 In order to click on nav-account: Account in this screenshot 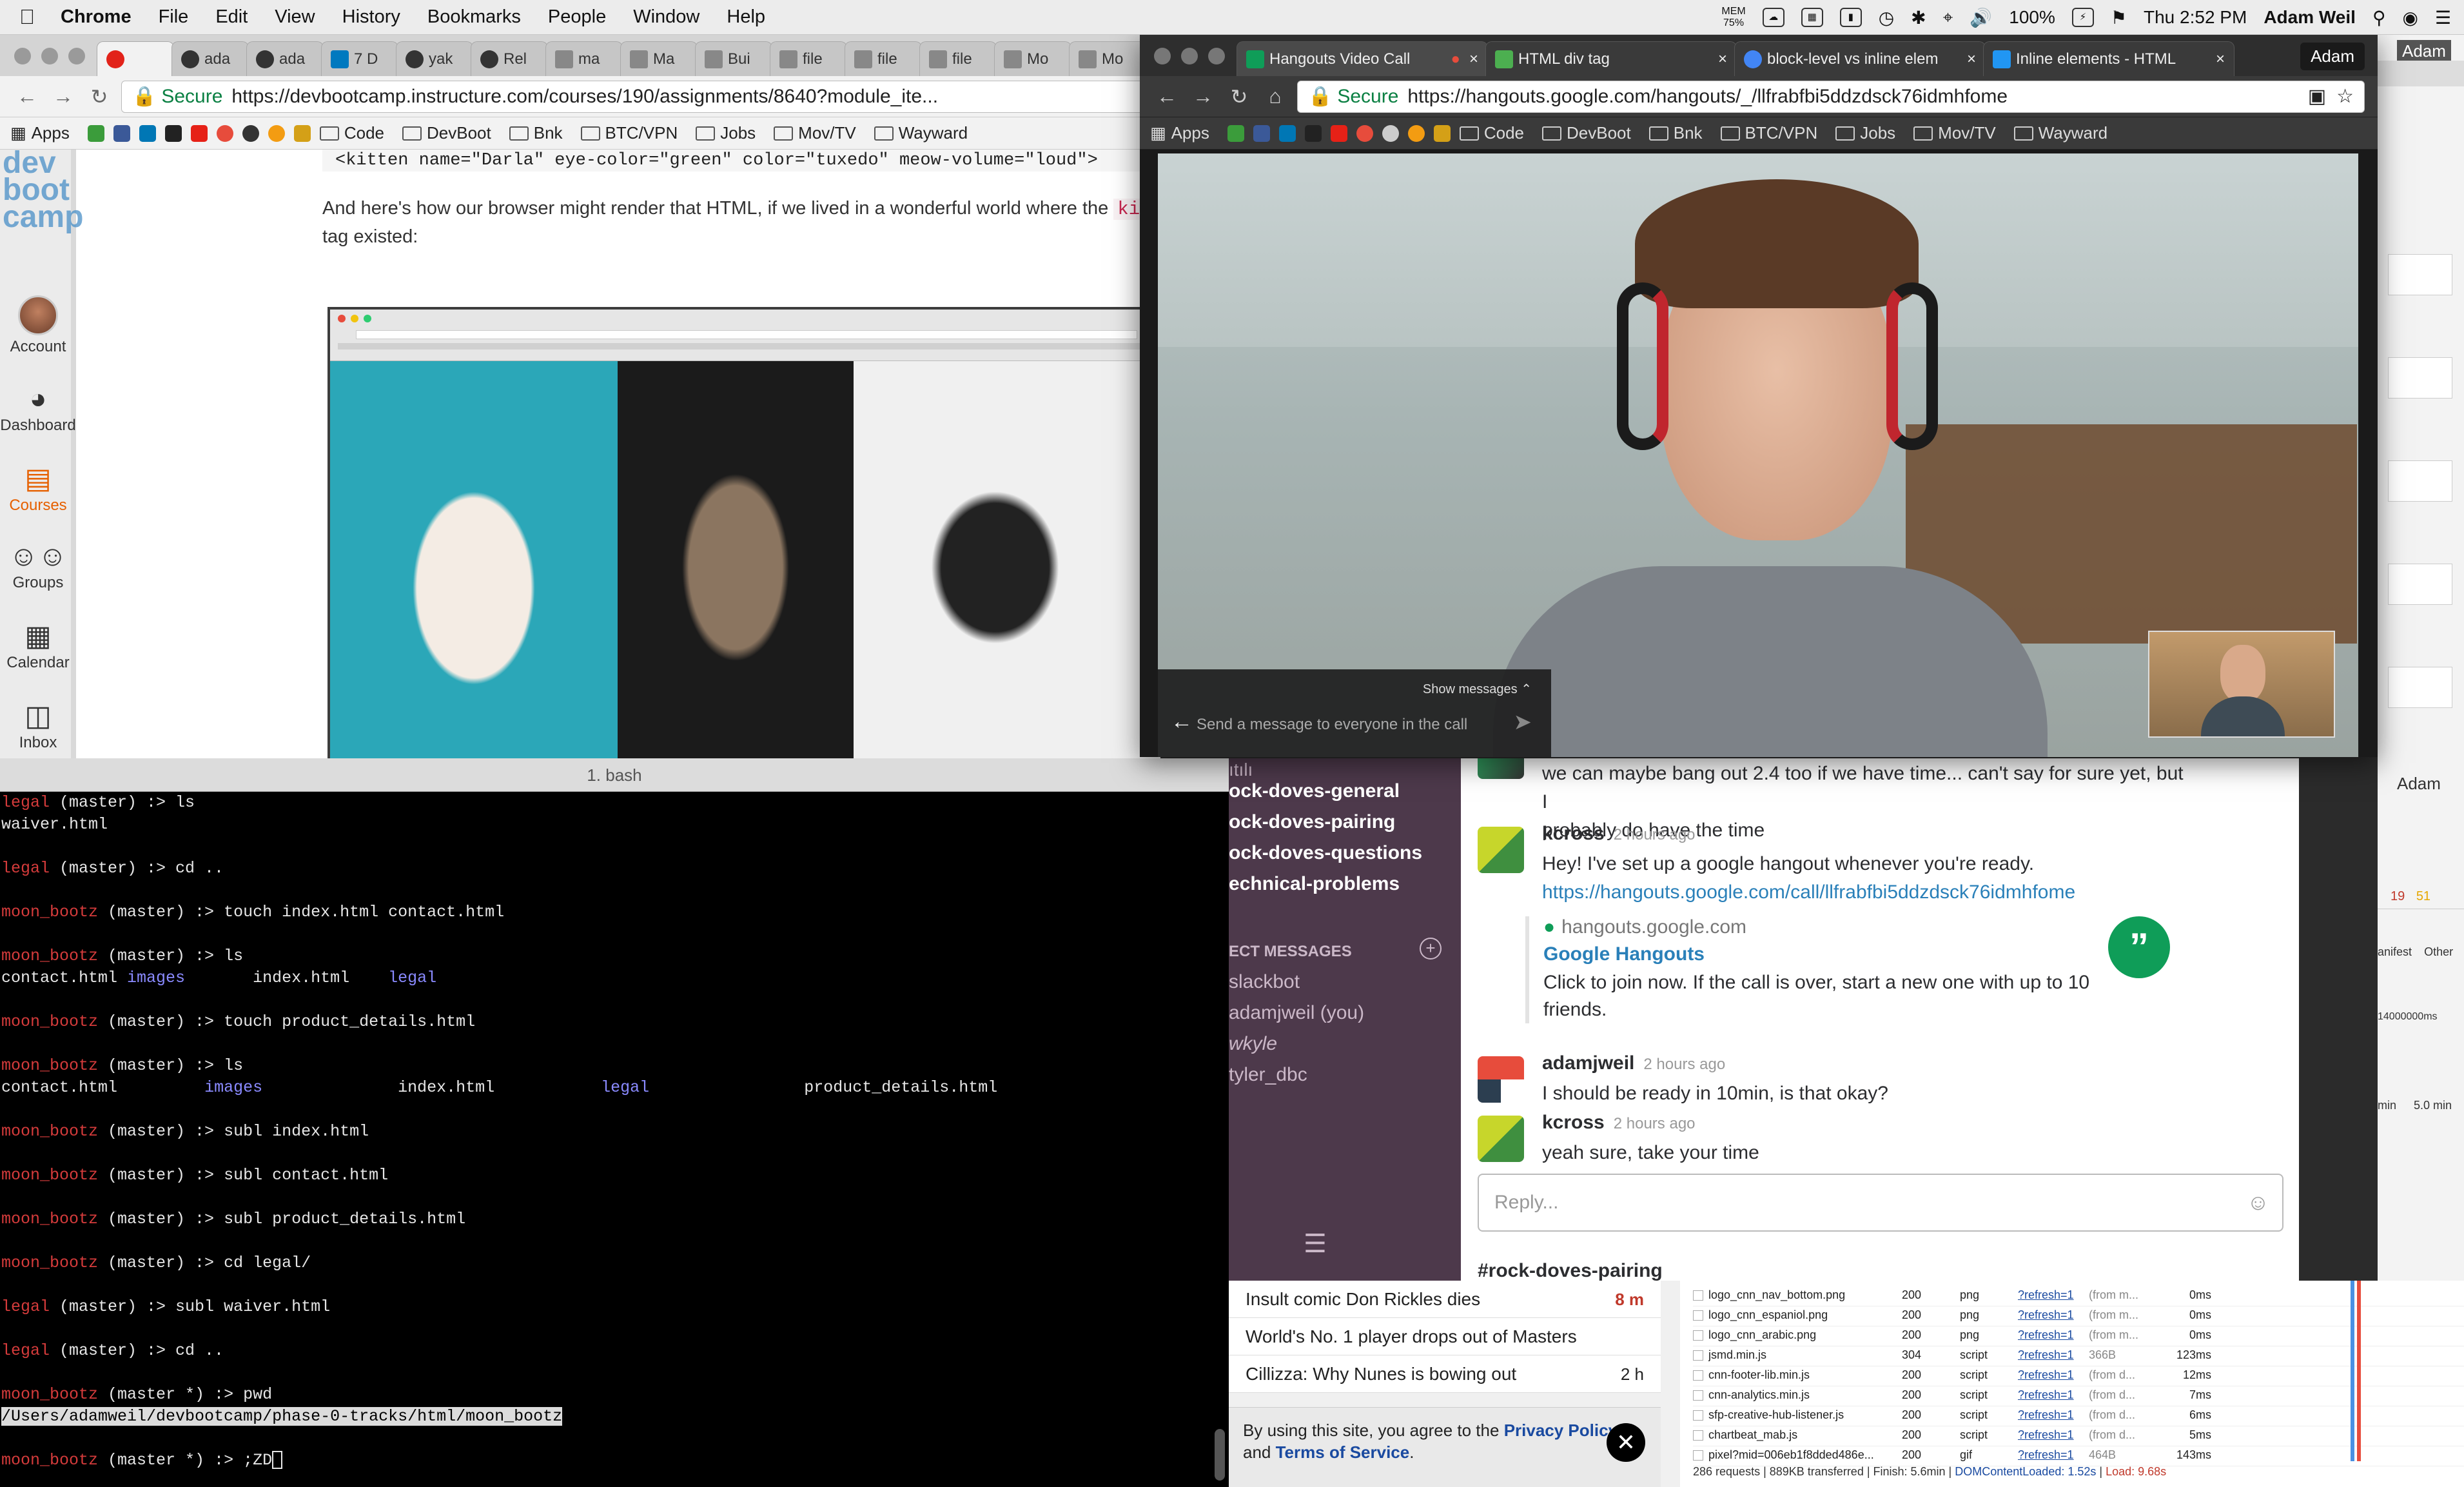, I will do `click(38, 325)`.